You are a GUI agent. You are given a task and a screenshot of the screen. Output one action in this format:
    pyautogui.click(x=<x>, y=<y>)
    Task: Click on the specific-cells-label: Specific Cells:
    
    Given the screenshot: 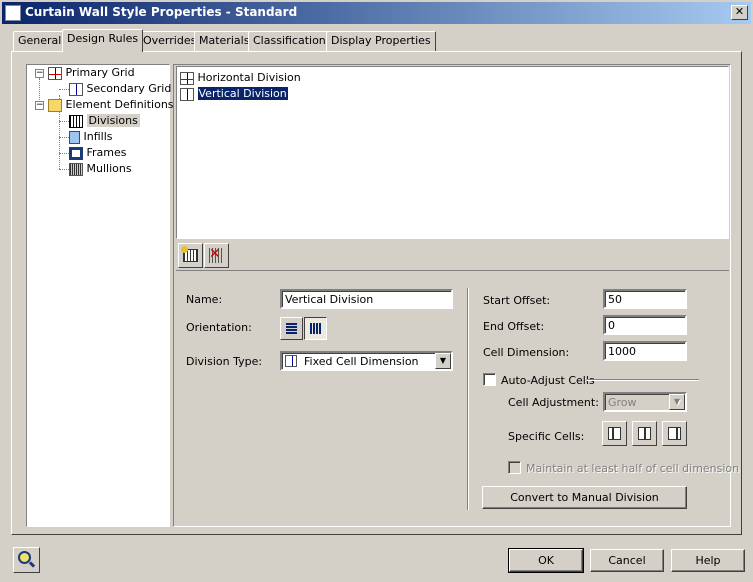 What is the action you would take?
    pyautogui.click(x=546, y=436)
    